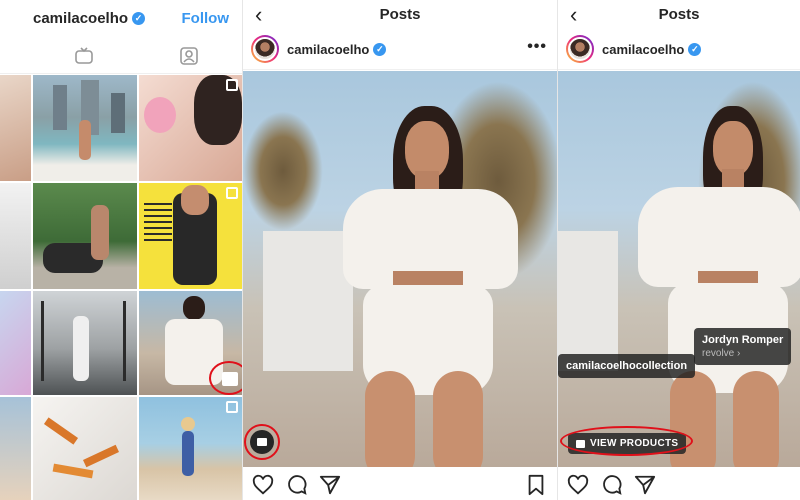  What do you see at coordinates (733, 148) in the screenshot?
I see `person-face` at bounding box center [733, 148].